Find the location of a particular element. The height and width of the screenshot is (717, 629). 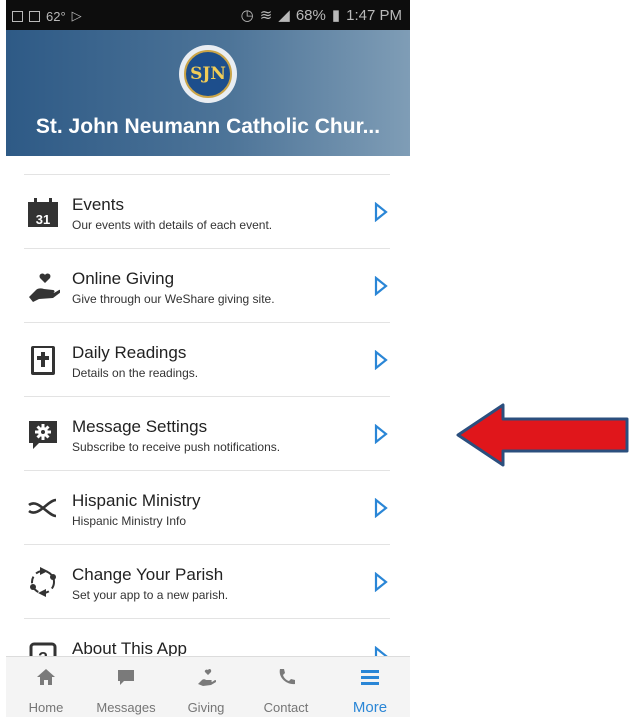

tab-label: Messages is located at coordinates (126, 707).